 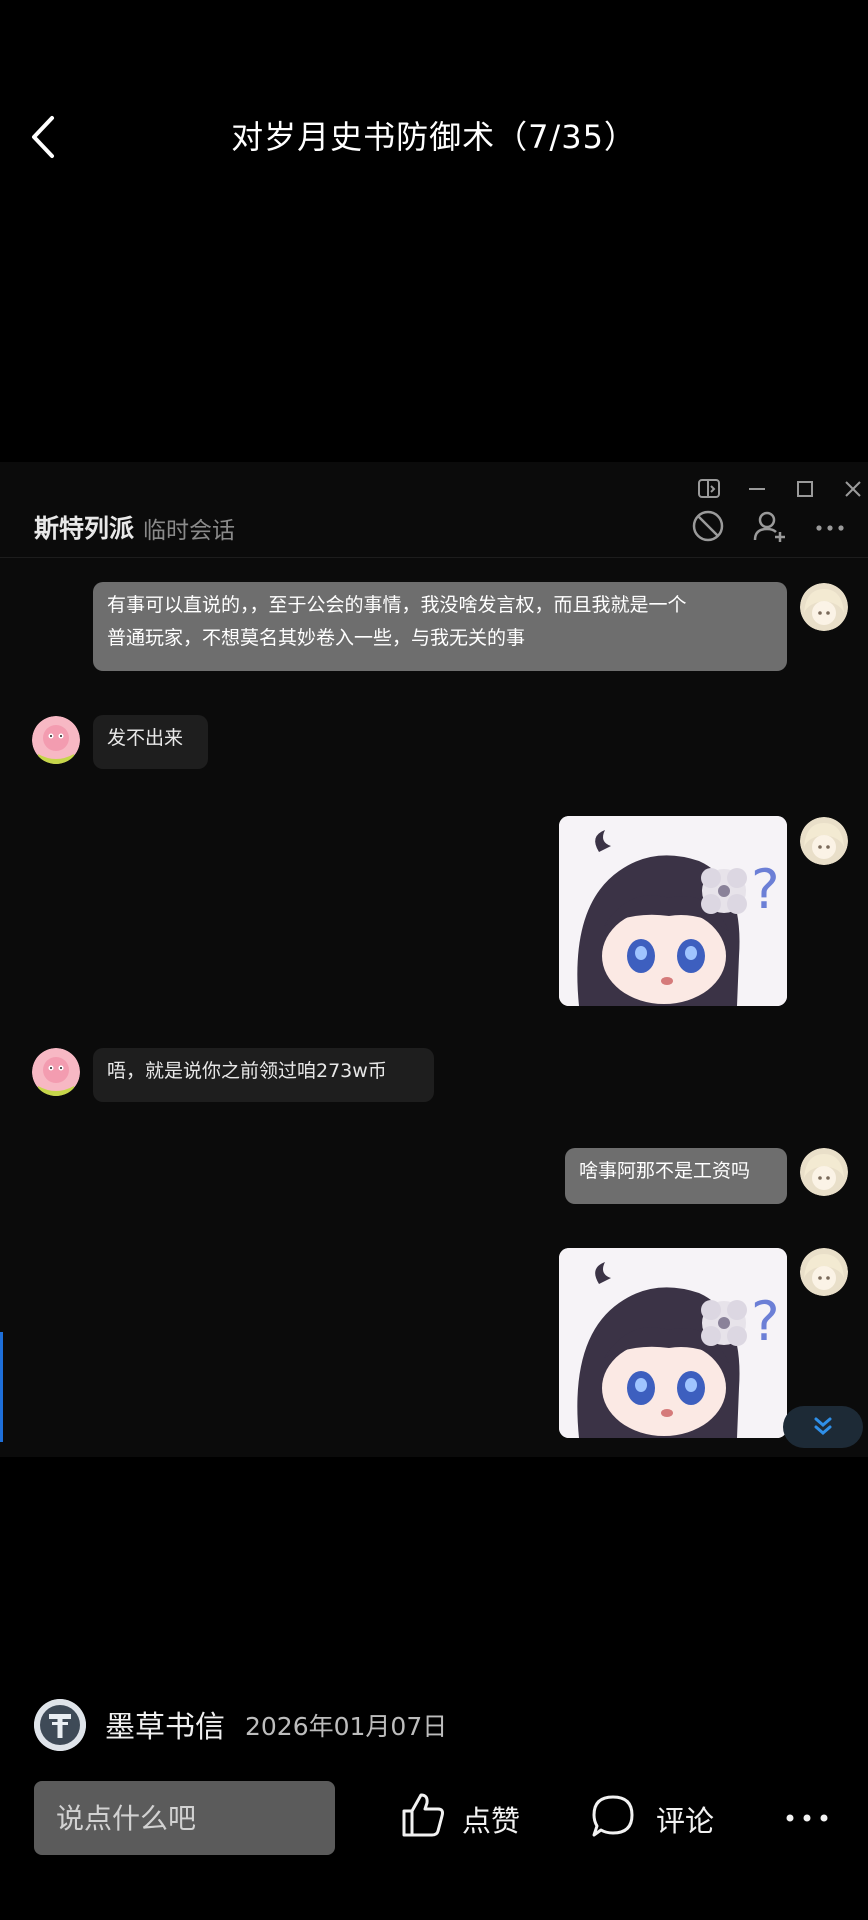 I want to click on like-label: 点赞, so click(x=491, y=1821).